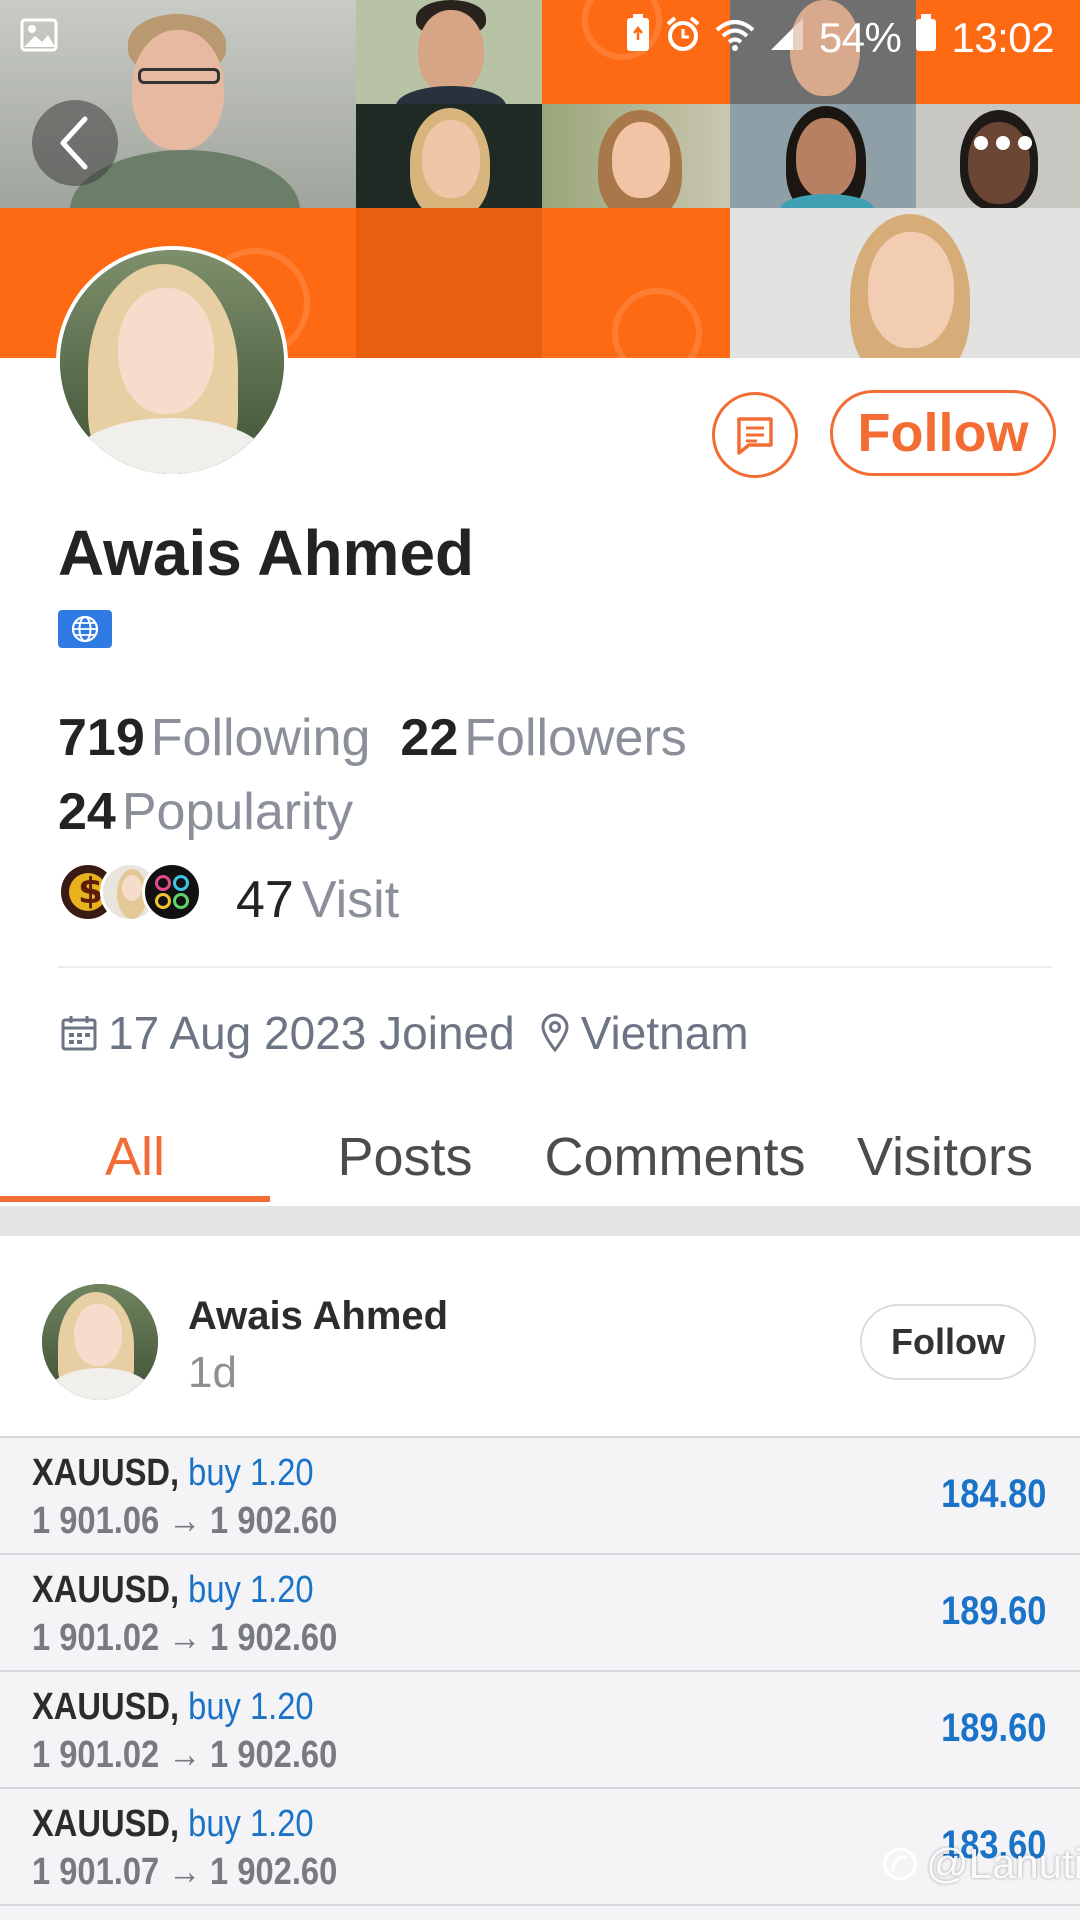 This screenshot has height=1920, width=1080. Describe the element at coordinates (266, 553) in the screenshot. I see `profile-name: Awais Ahmed` at that location.